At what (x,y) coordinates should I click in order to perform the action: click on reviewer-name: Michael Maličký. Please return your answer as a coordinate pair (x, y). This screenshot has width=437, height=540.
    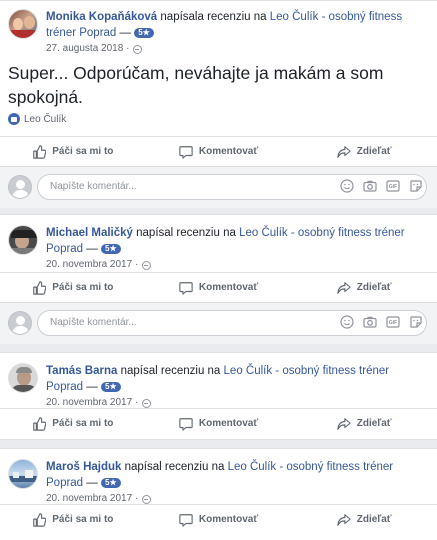
    Looking at the image, I should click on (89, 233).